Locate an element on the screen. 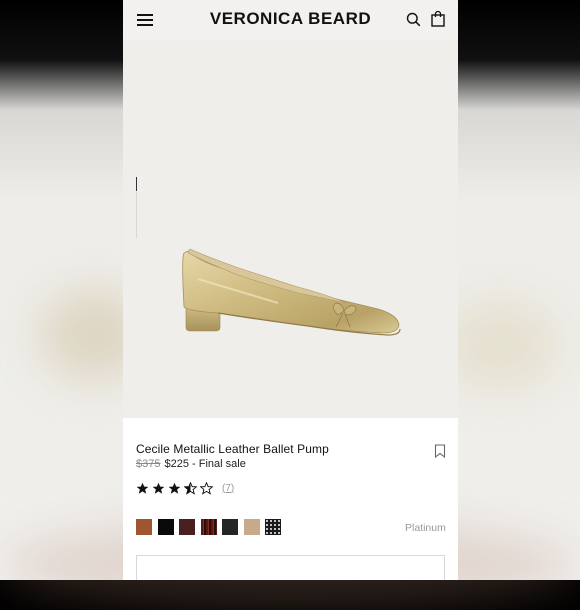 The height and width of the screenshot is (610, 580). star-empty-icon is located at coordinates (206, 488).